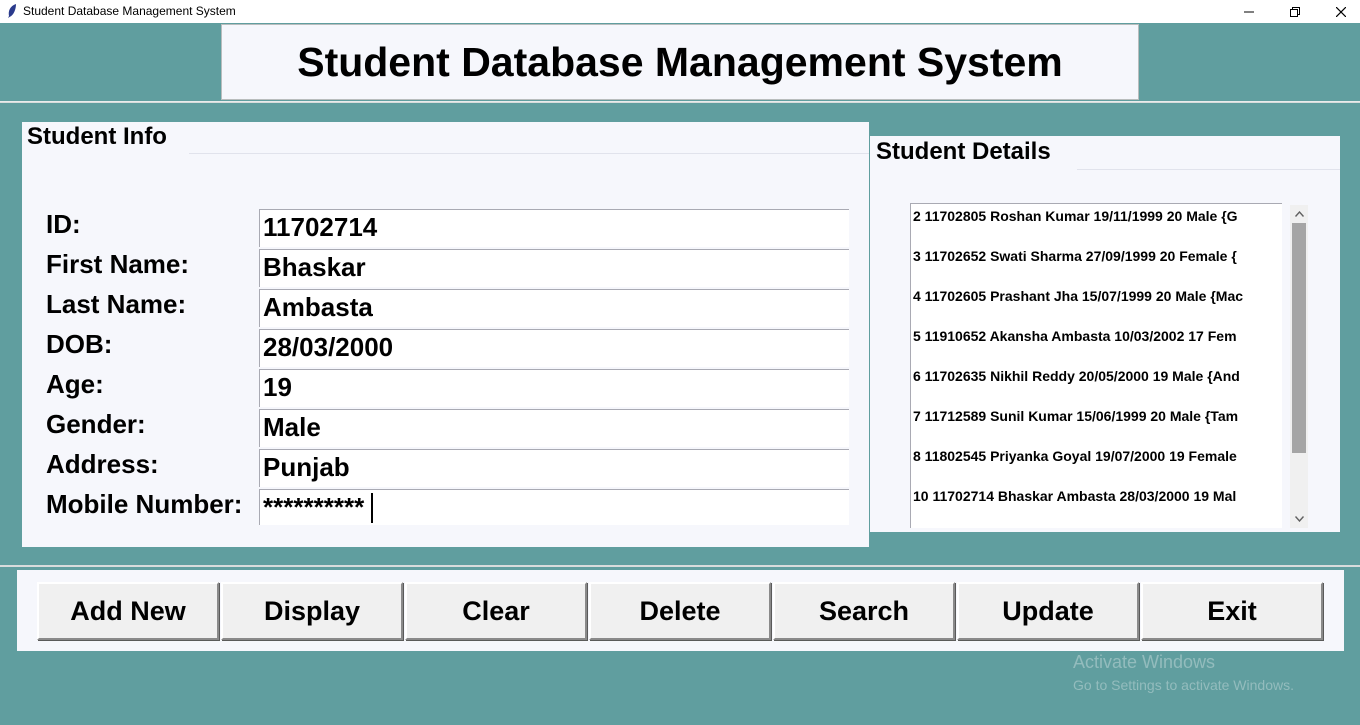  What do you see at coordinates (12, 11) in the screenshot?
I see `feather-icon` at bounding box center [12, 11].